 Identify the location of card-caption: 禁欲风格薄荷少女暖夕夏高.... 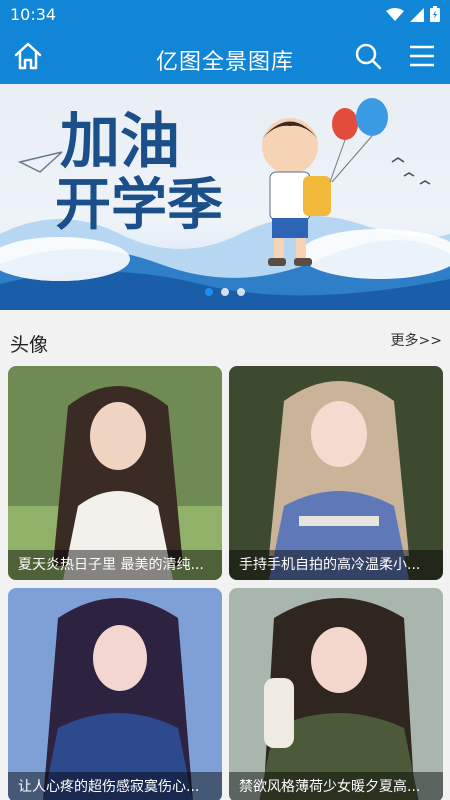
(336, 786).